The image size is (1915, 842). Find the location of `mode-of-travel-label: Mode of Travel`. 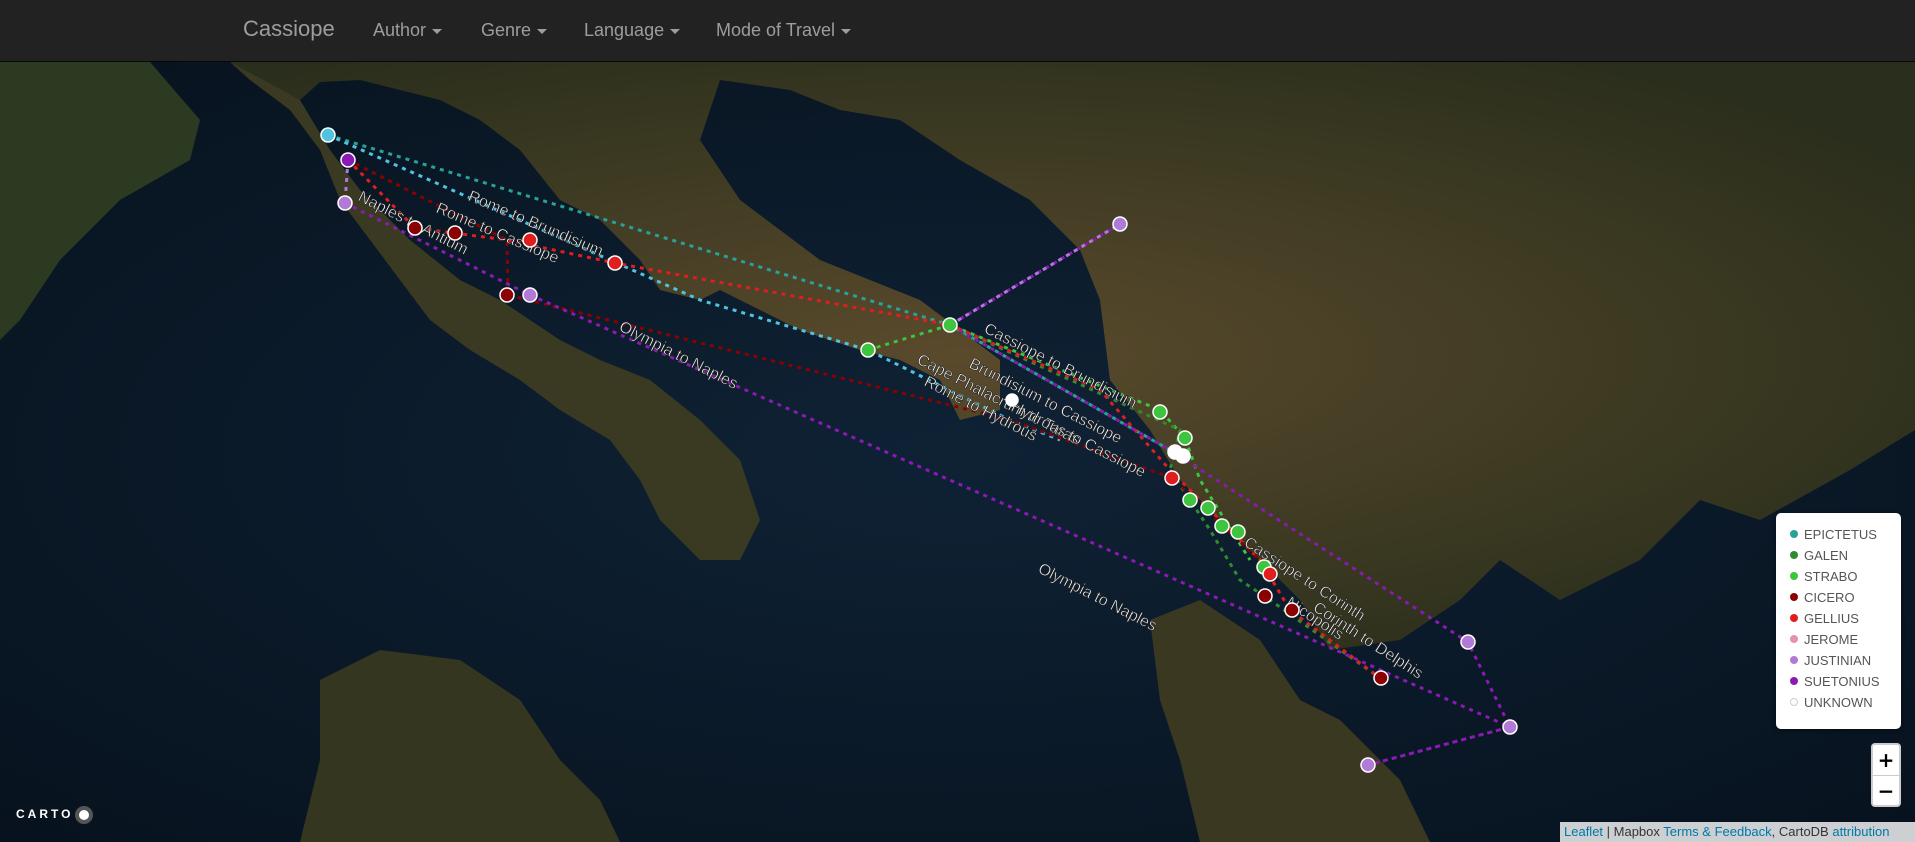

mode-of-travel-label: Mode of Travel is located at coordinates (776, 30).